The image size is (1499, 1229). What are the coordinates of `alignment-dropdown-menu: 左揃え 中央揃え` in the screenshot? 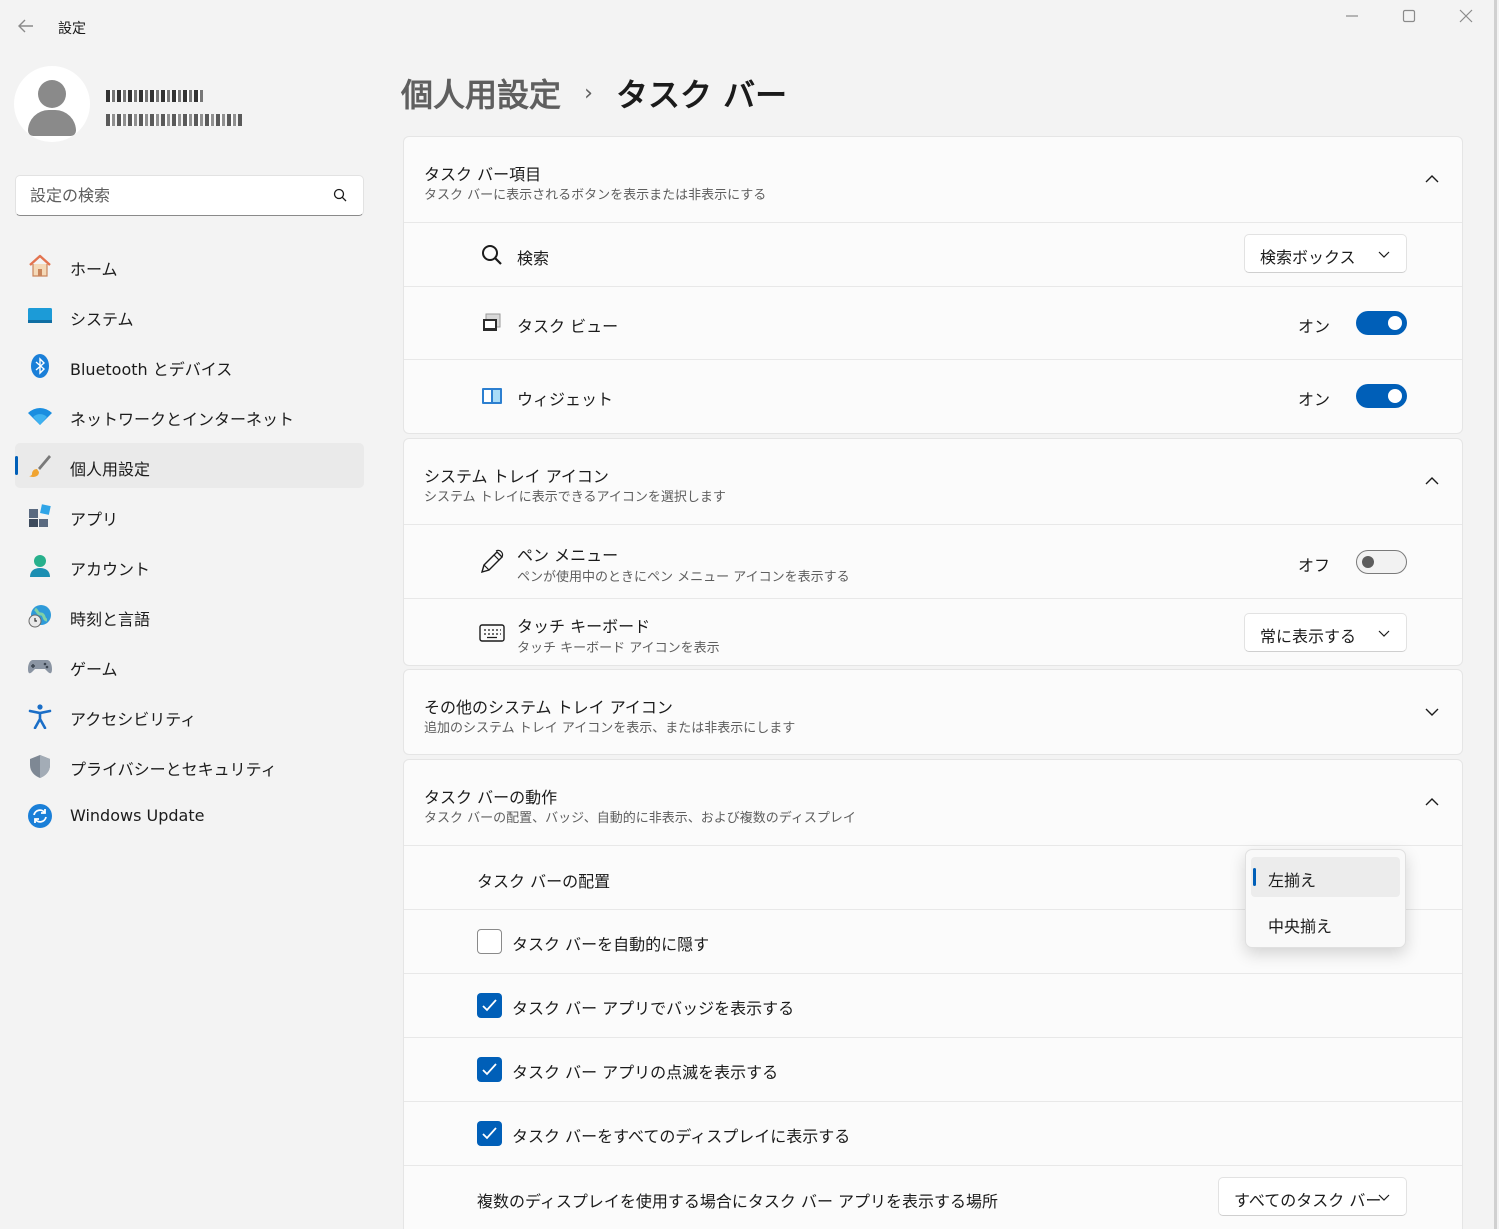 It's located at (1325, 898).